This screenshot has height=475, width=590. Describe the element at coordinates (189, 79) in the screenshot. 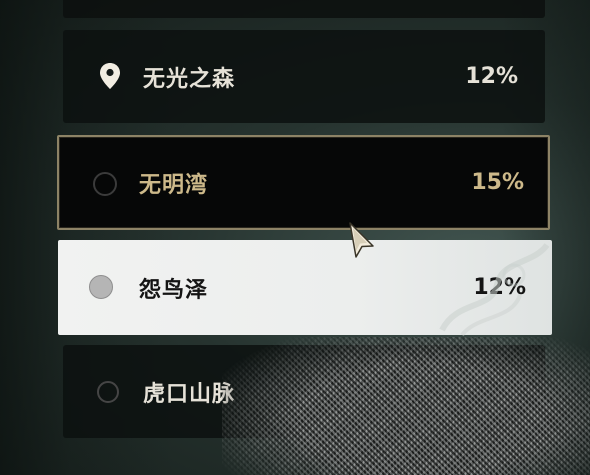

I see `location-name: 无光之森` at that location.